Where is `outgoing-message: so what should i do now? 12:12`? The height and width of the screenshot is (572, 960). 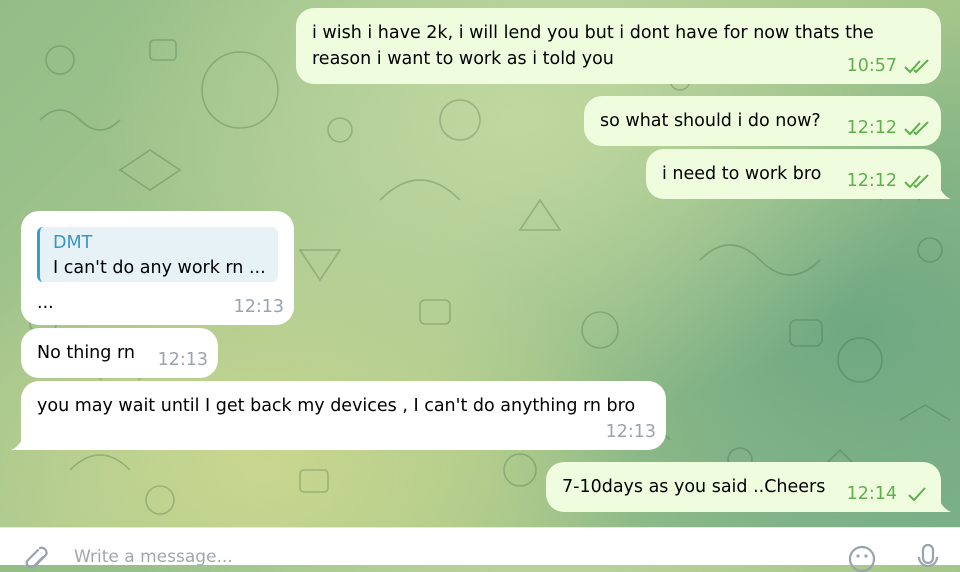 outgoing-message: so what should i do now? 12:12 is located at coordinates (762, 121).